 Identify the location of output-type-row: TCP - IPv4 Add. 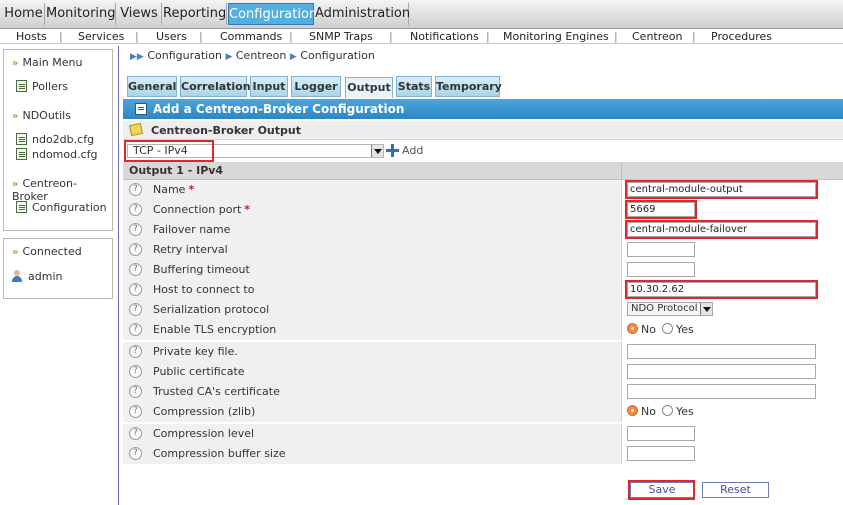
(483, 151).